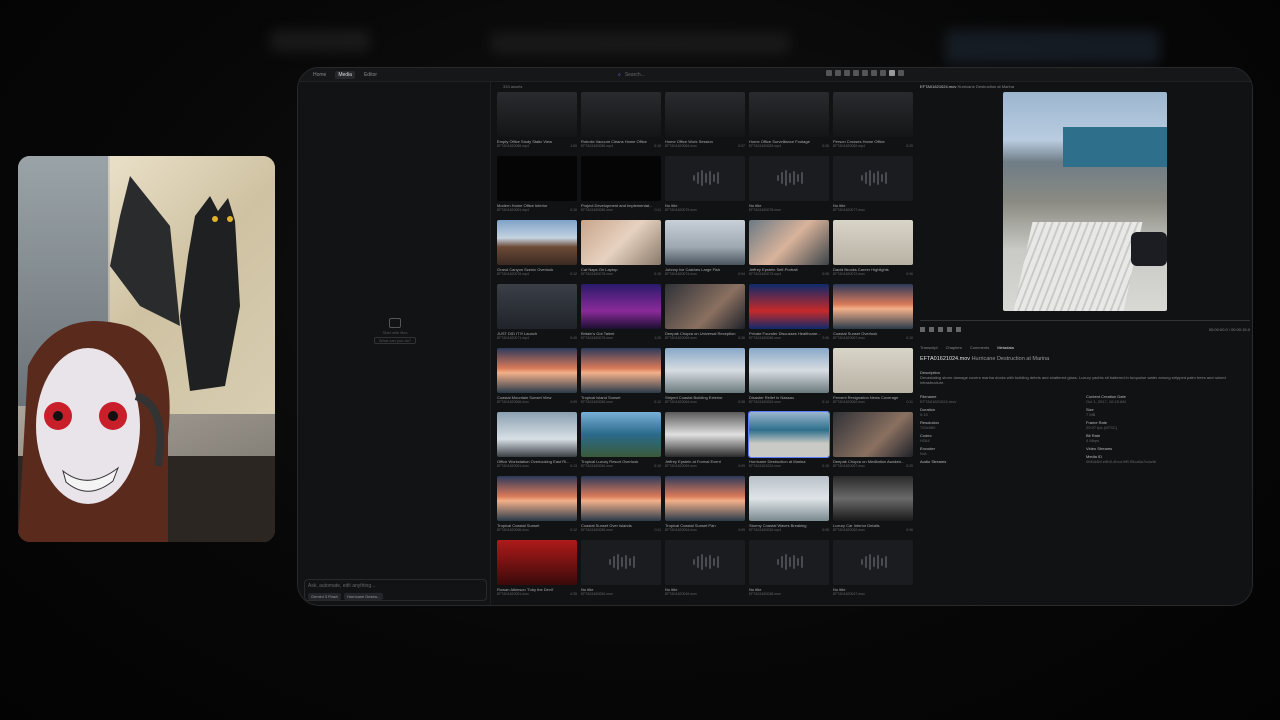 Image resolution: width=1280 pixels, height=720 pixels. What do you see at coordinates (874, 73) in the screenshot?
I see `refresh-icon` at bounding box center [874, 73].